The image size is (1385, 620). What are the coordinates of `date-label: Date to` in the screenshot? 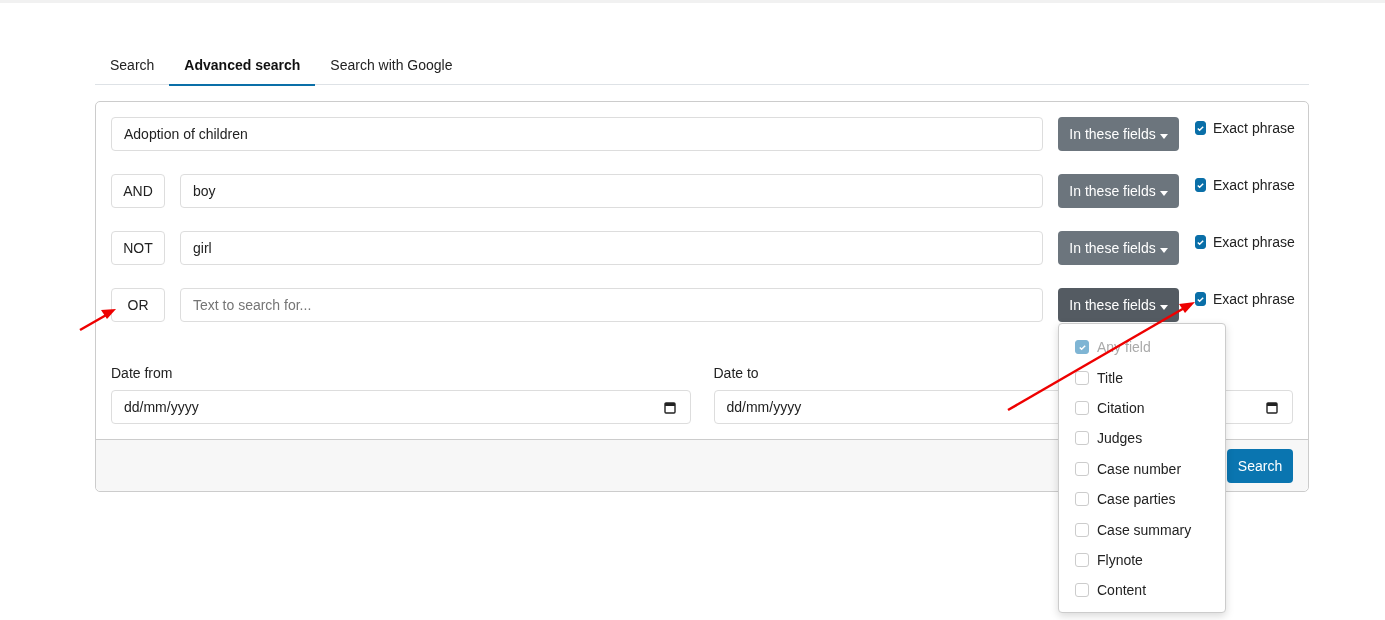 It's located at (736, 373).